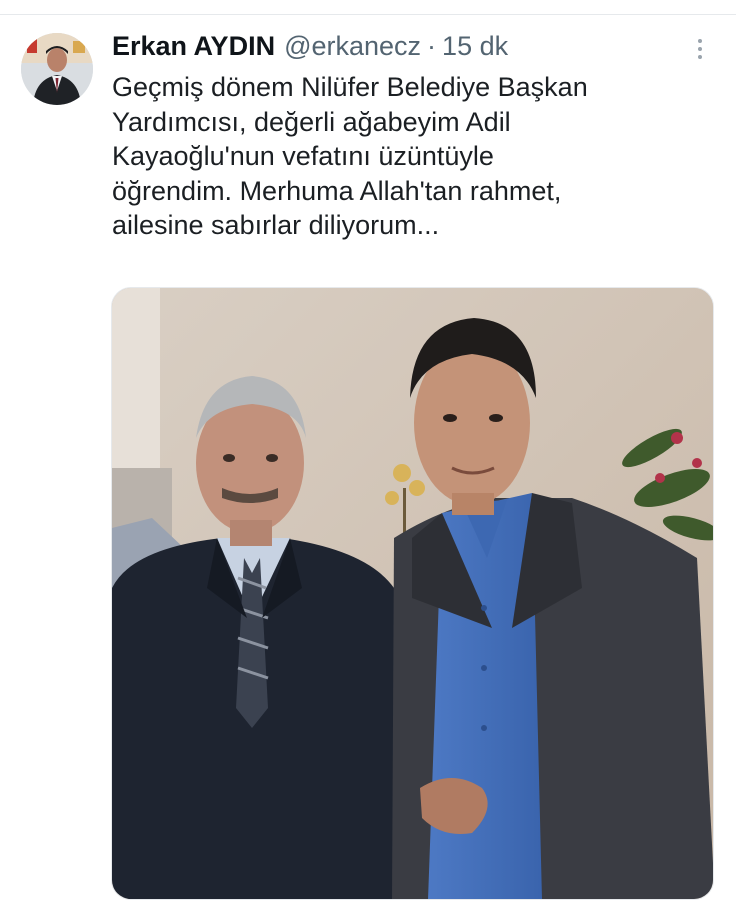 This screenshot has height=900, width=736. Describe the element at coordinates (475, 46) in the screenshot. I see `tweet-timestamp: 15 dk` at that location.